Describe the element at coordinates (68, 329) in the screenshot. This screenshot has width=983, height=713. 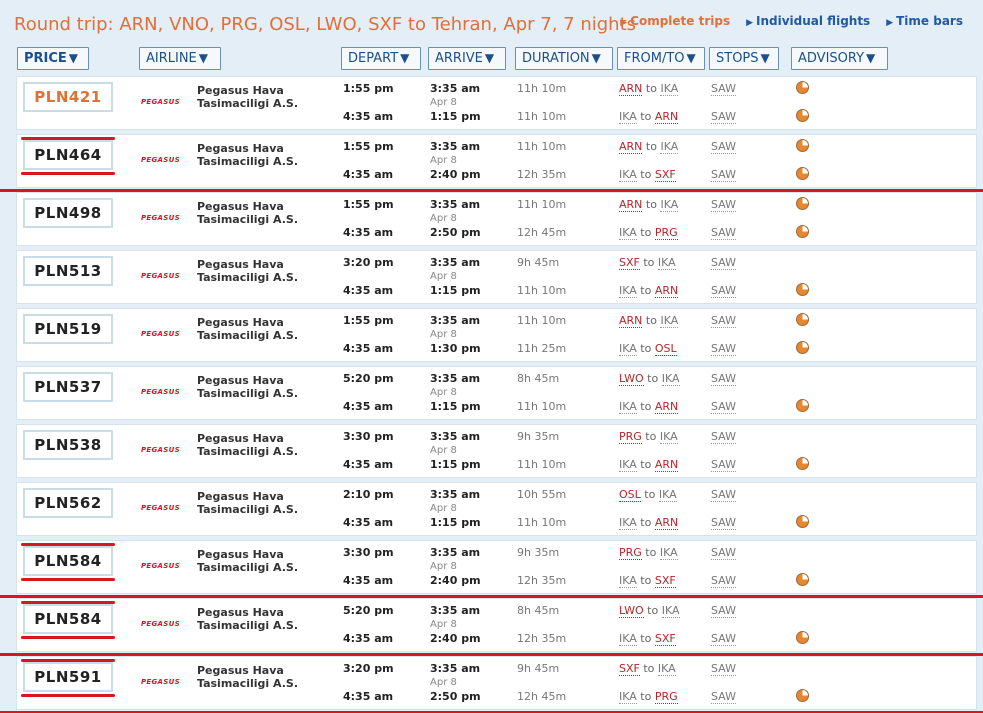
I see `price-button: PLN519` at that location.